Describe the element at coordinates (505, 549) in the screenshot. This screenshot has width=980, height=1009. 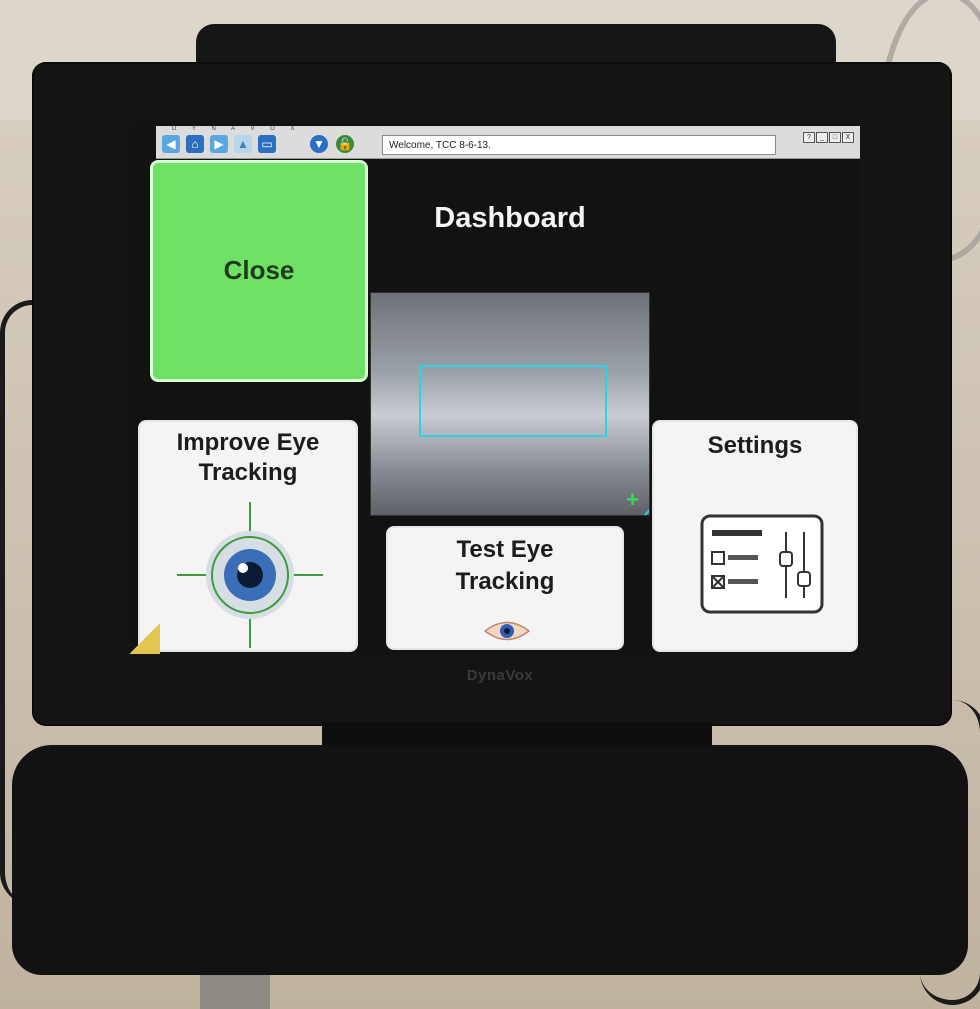
I see `test-label-line1: Test Eye` at that location.